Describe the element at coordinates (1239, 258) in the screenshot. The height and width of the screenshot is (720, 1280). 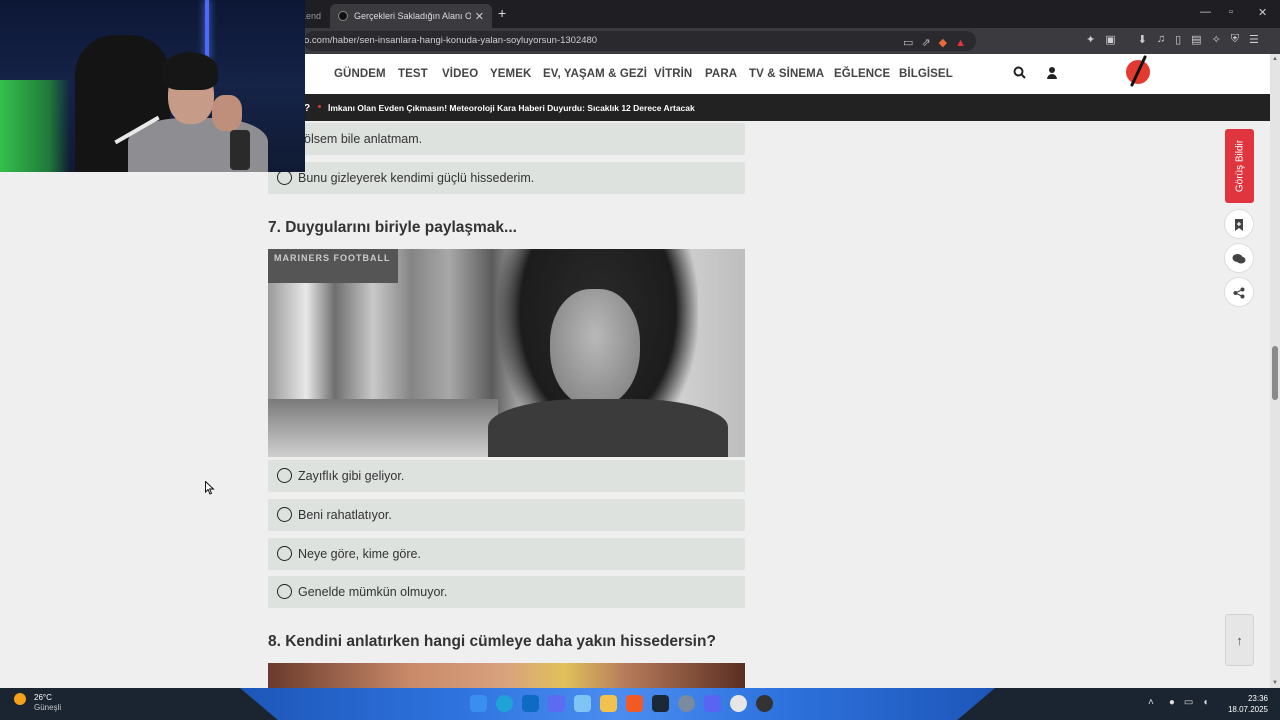
I see `comments-icon` at that location.